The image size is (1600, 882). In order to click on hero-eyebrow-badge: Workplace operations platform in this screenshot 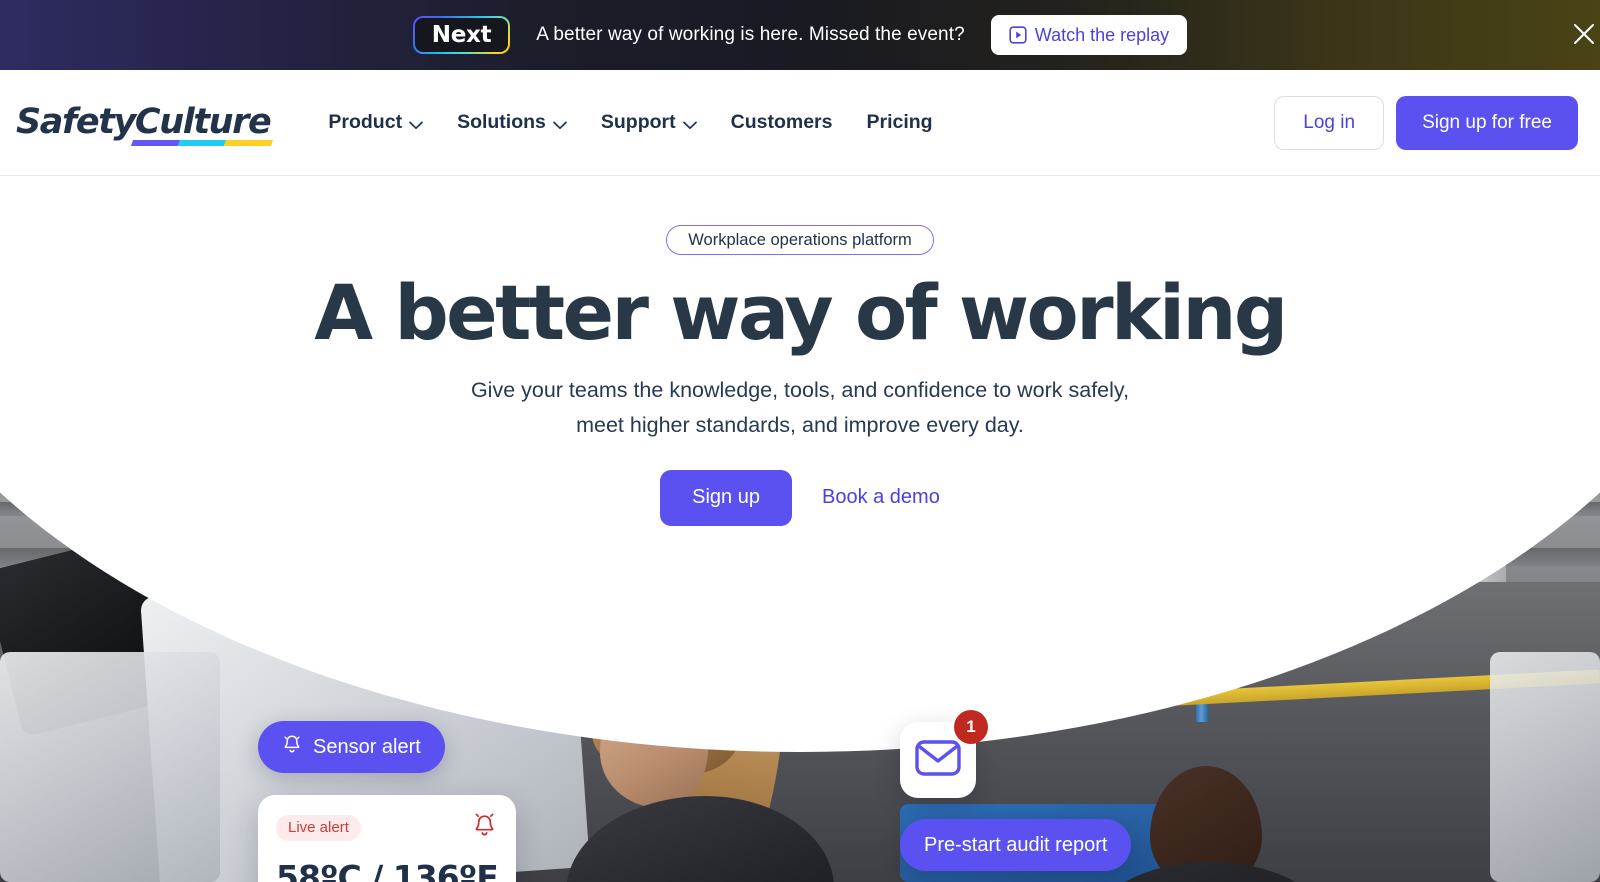, I will do `click(800, 240)`.